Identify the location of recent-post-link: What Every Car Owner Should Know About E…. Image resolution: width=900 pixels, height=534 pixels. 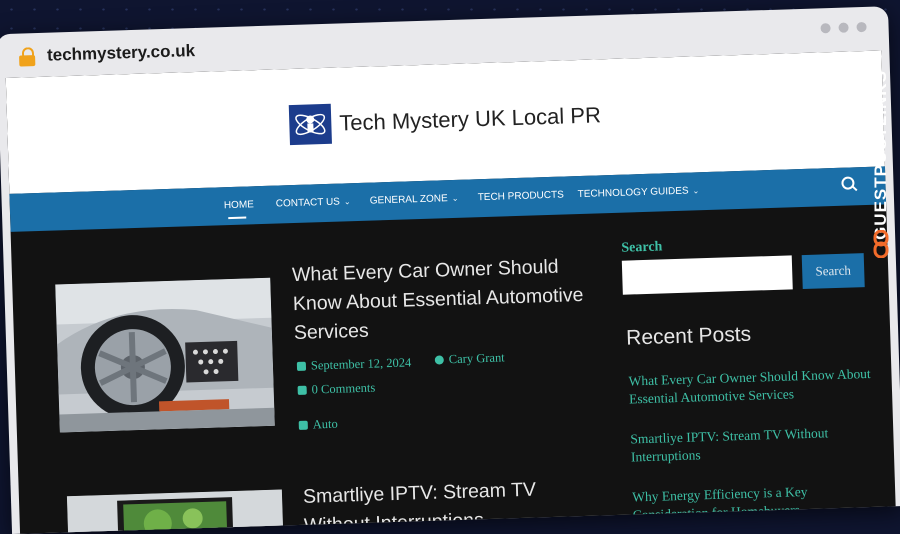
(752, 387).